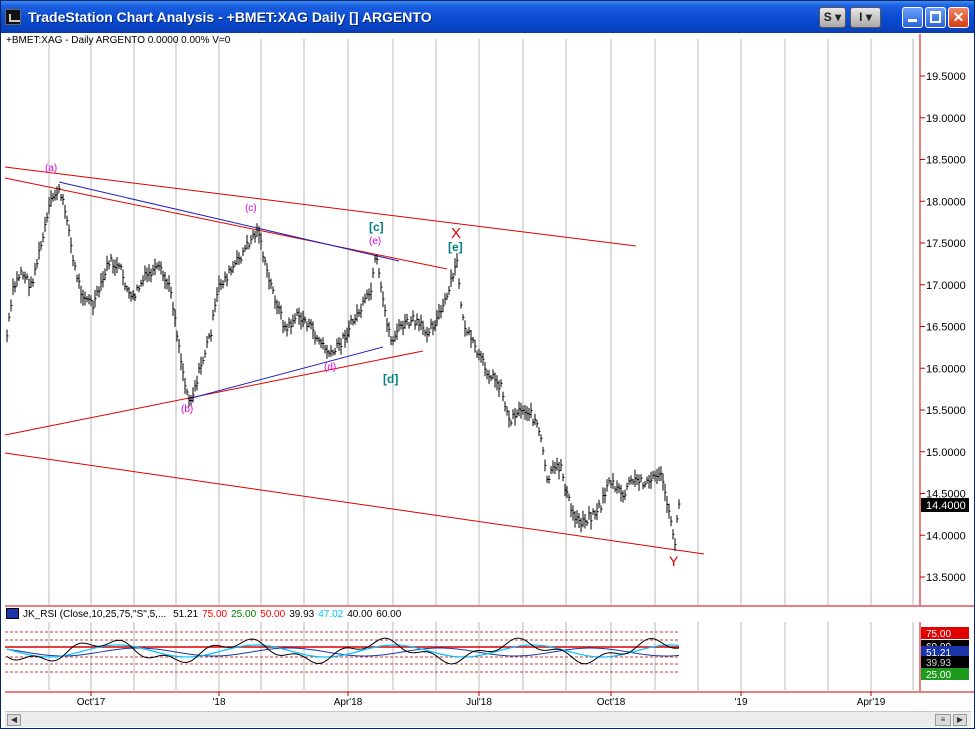  What do you see at coordinates (348, 702) in the screenshot?
I see `time-axis-label: Apr'18` at bounding box center [348, 702].